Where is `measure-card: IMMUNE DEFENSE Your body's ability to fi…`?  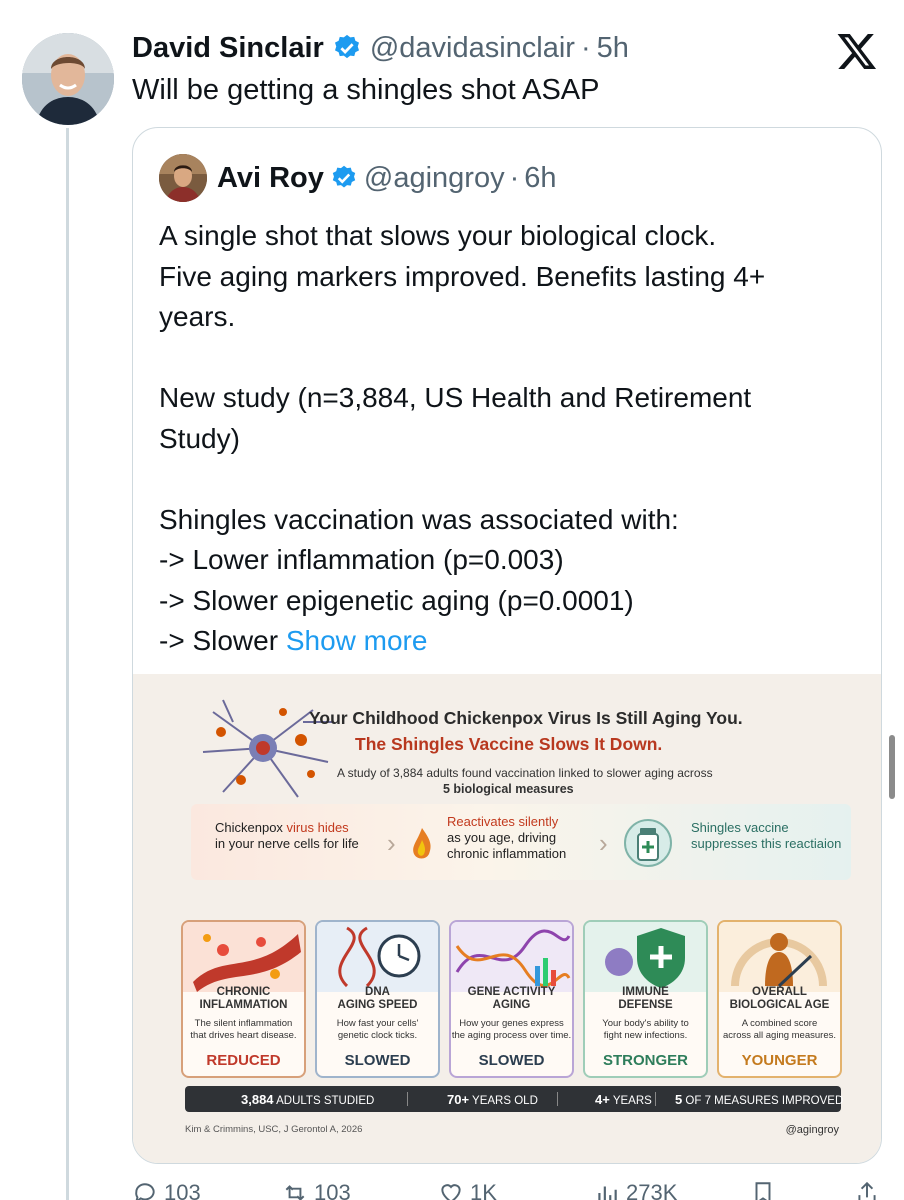
measure-card: IMMUNE DEFENSE Your body's ability to fi… is located at coordinates (645, 999).